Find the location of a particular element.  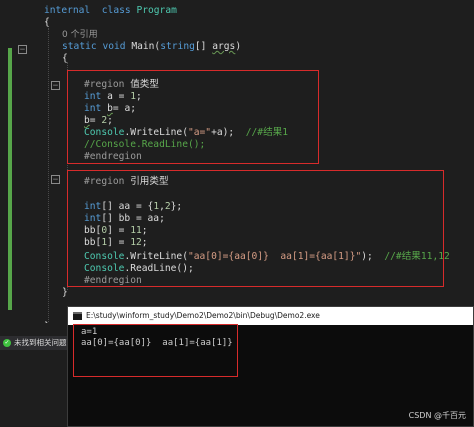

code-token: internal is located at coordinates (67, 10).